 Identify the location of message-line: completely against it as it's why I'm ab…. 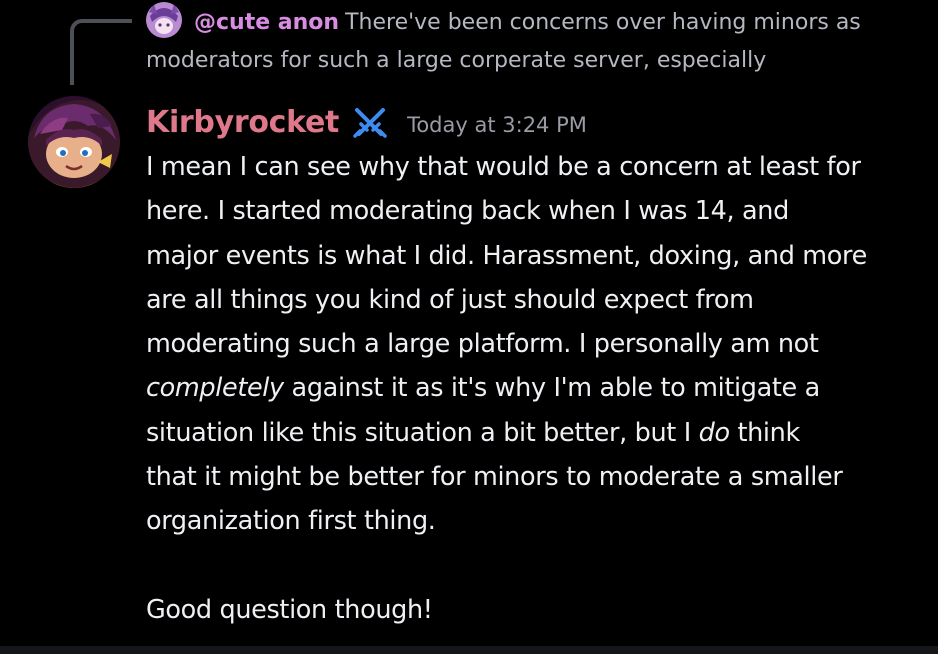
(536, 388).